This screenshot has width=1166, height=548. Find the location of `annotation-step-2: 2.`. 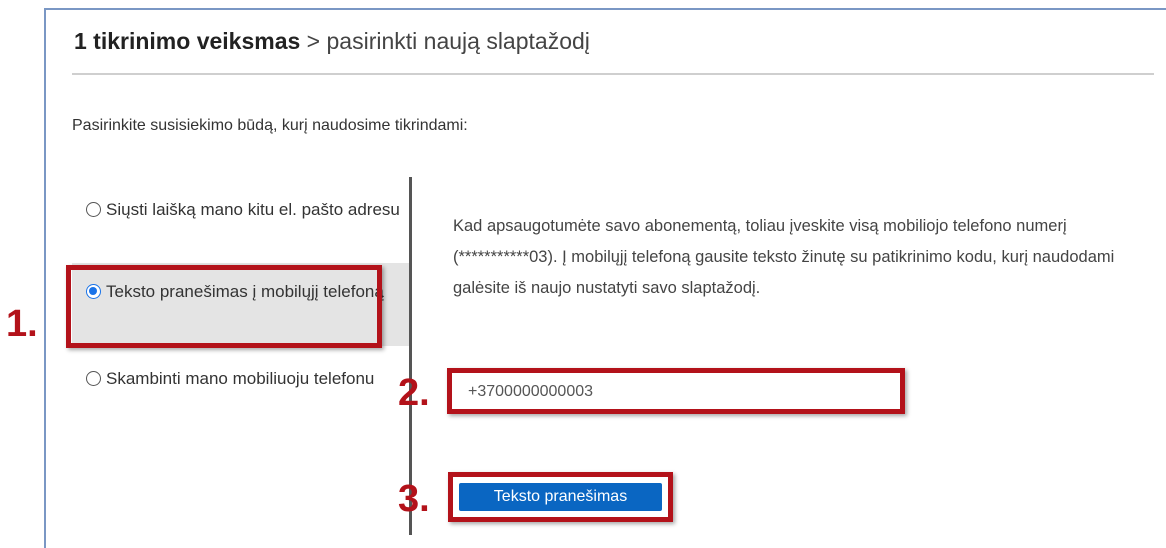

annotation-step-2: 2. is located at coordinates (414, 393).